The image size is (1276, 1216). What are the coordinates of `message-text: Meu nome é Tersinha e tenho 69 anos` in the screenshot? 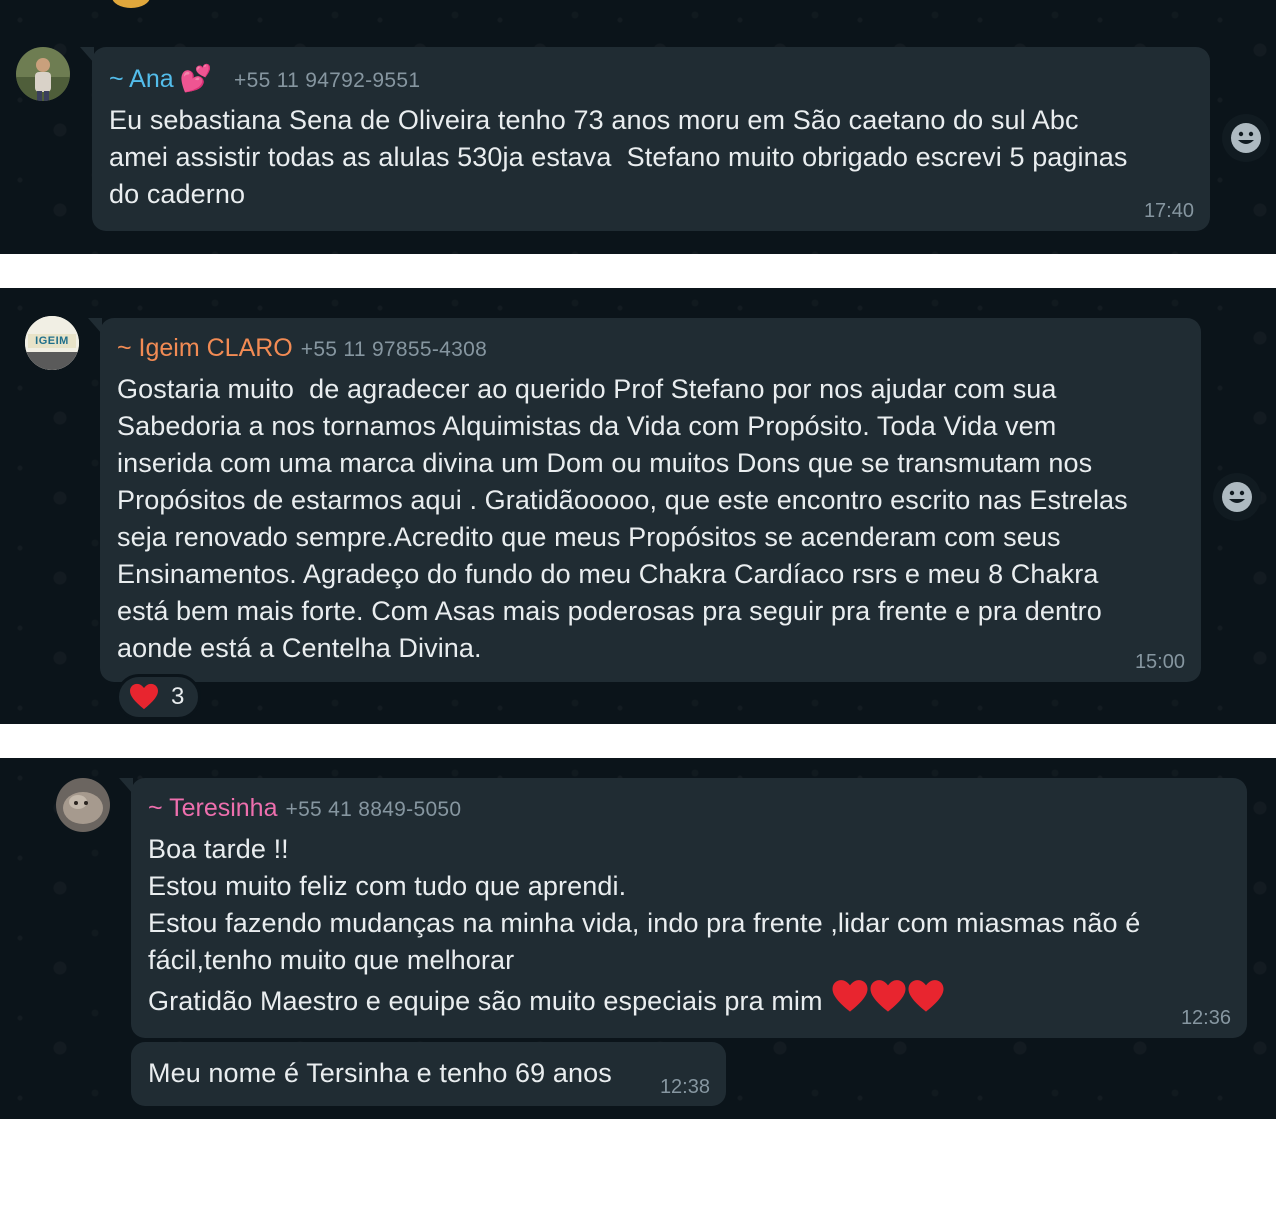 It's located at (380, 1073).